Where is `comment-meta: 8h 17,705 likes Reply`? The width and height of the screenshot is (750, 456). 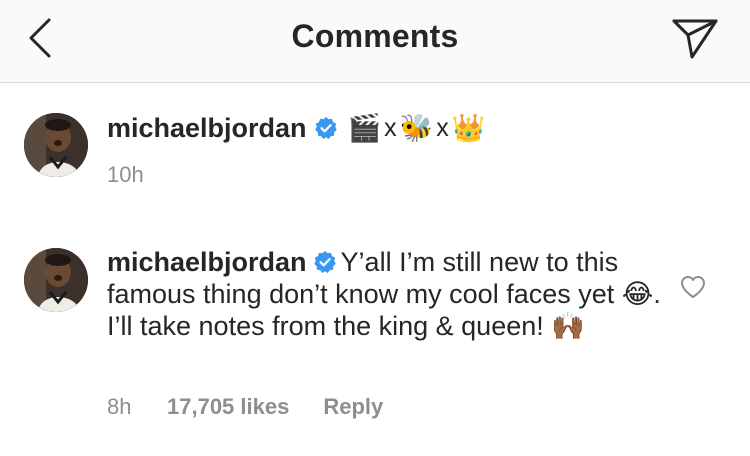
comment-meta: 8h 17,705 likes Reply is located at coordinates (245, 407).